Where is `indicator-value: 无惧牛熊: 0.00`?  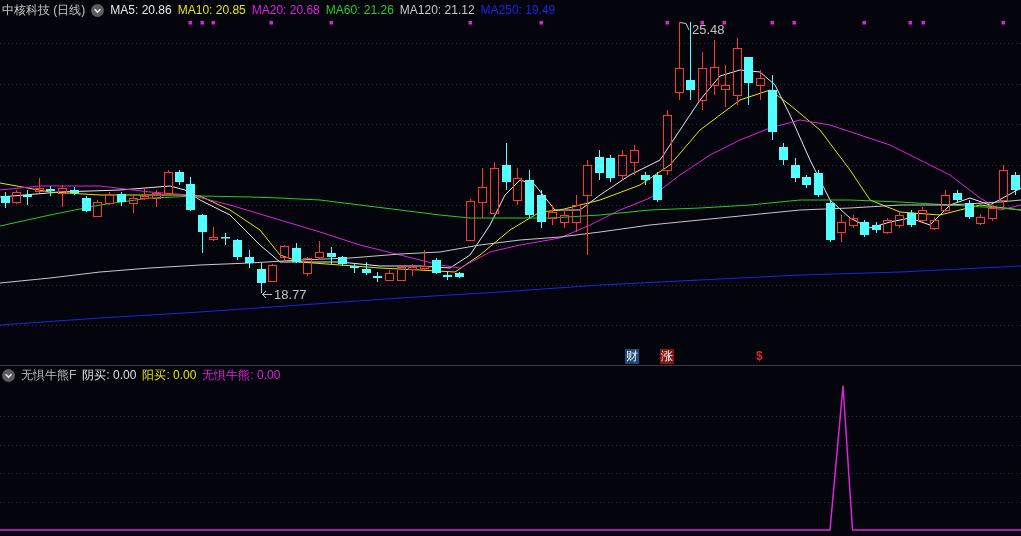
indicator-value: 无惧牛熊: 0.00 is located at coordinates (241, 375).